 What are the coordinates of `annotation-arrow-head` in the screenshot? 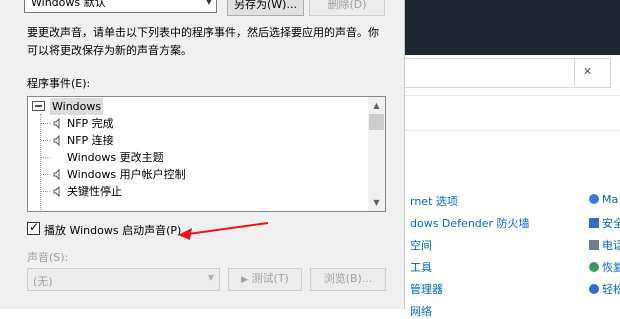 It's located at (185, 234).